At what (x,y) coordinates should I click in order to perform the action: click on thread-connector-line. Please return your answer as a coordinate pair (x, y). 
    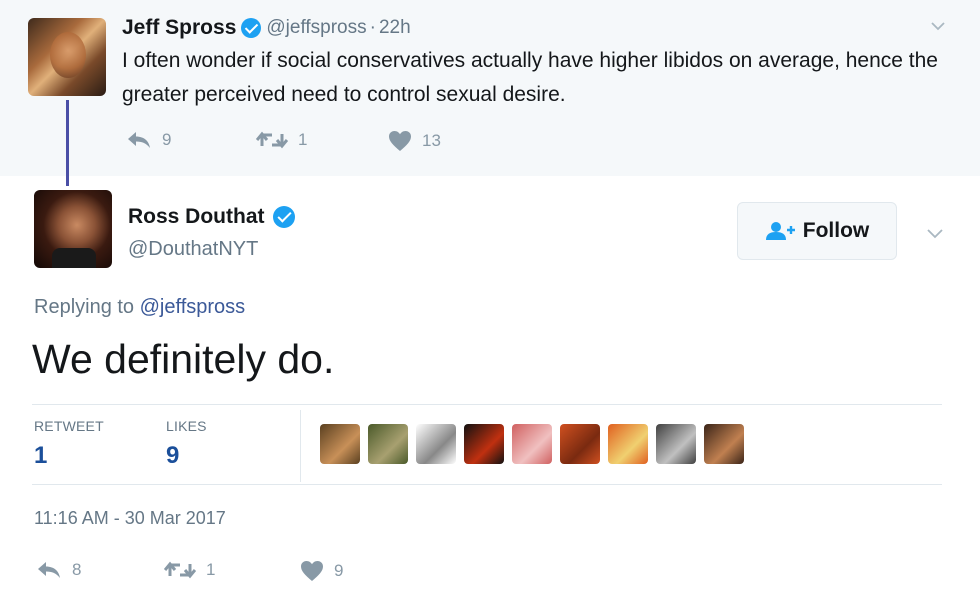
    Looking at the image, I should click on (67, 143).